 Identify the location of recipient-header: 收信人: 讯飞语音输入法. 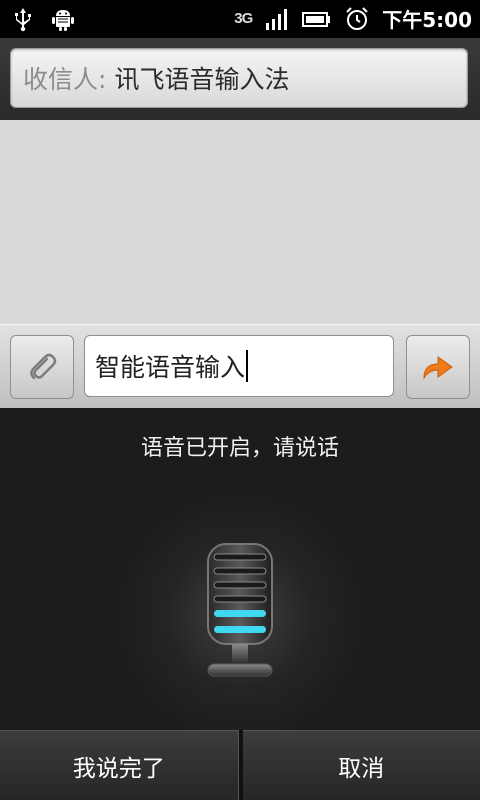
(240, 79).